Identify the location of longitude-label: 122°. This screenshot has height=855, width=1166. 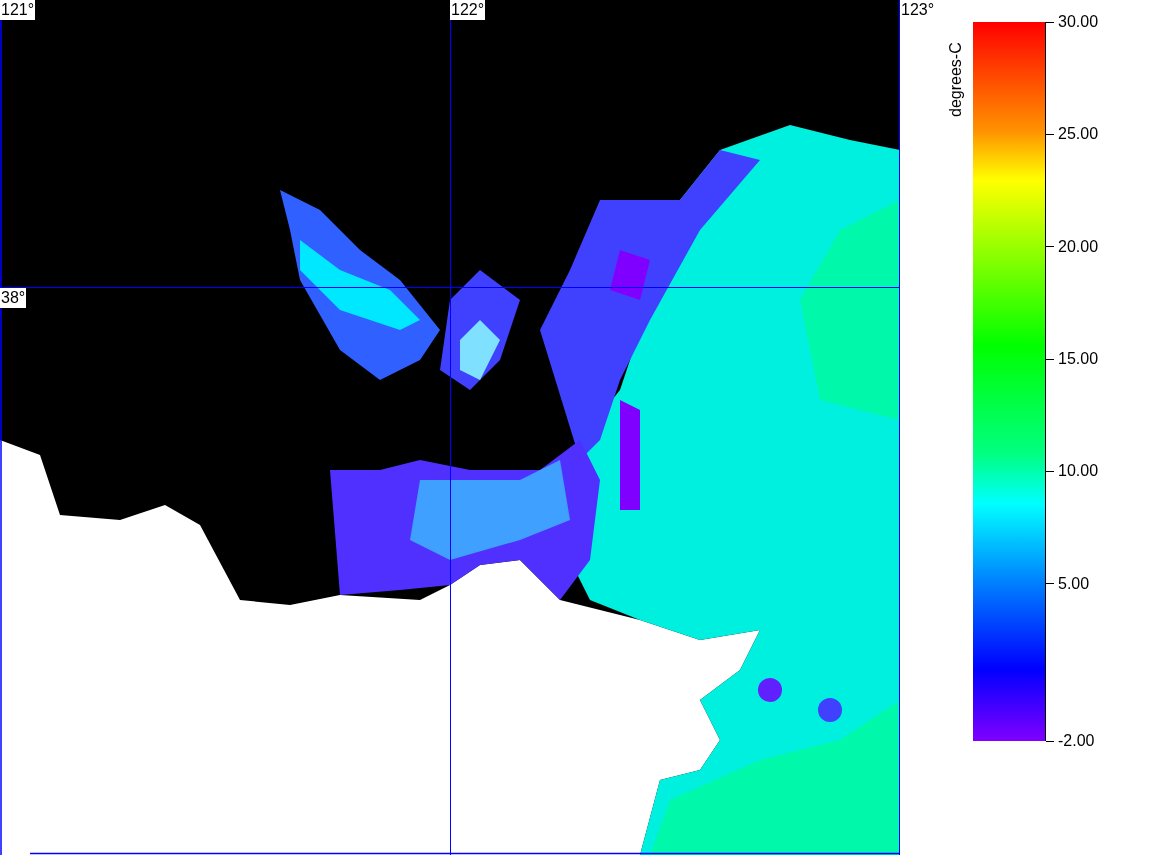
(468, 10).